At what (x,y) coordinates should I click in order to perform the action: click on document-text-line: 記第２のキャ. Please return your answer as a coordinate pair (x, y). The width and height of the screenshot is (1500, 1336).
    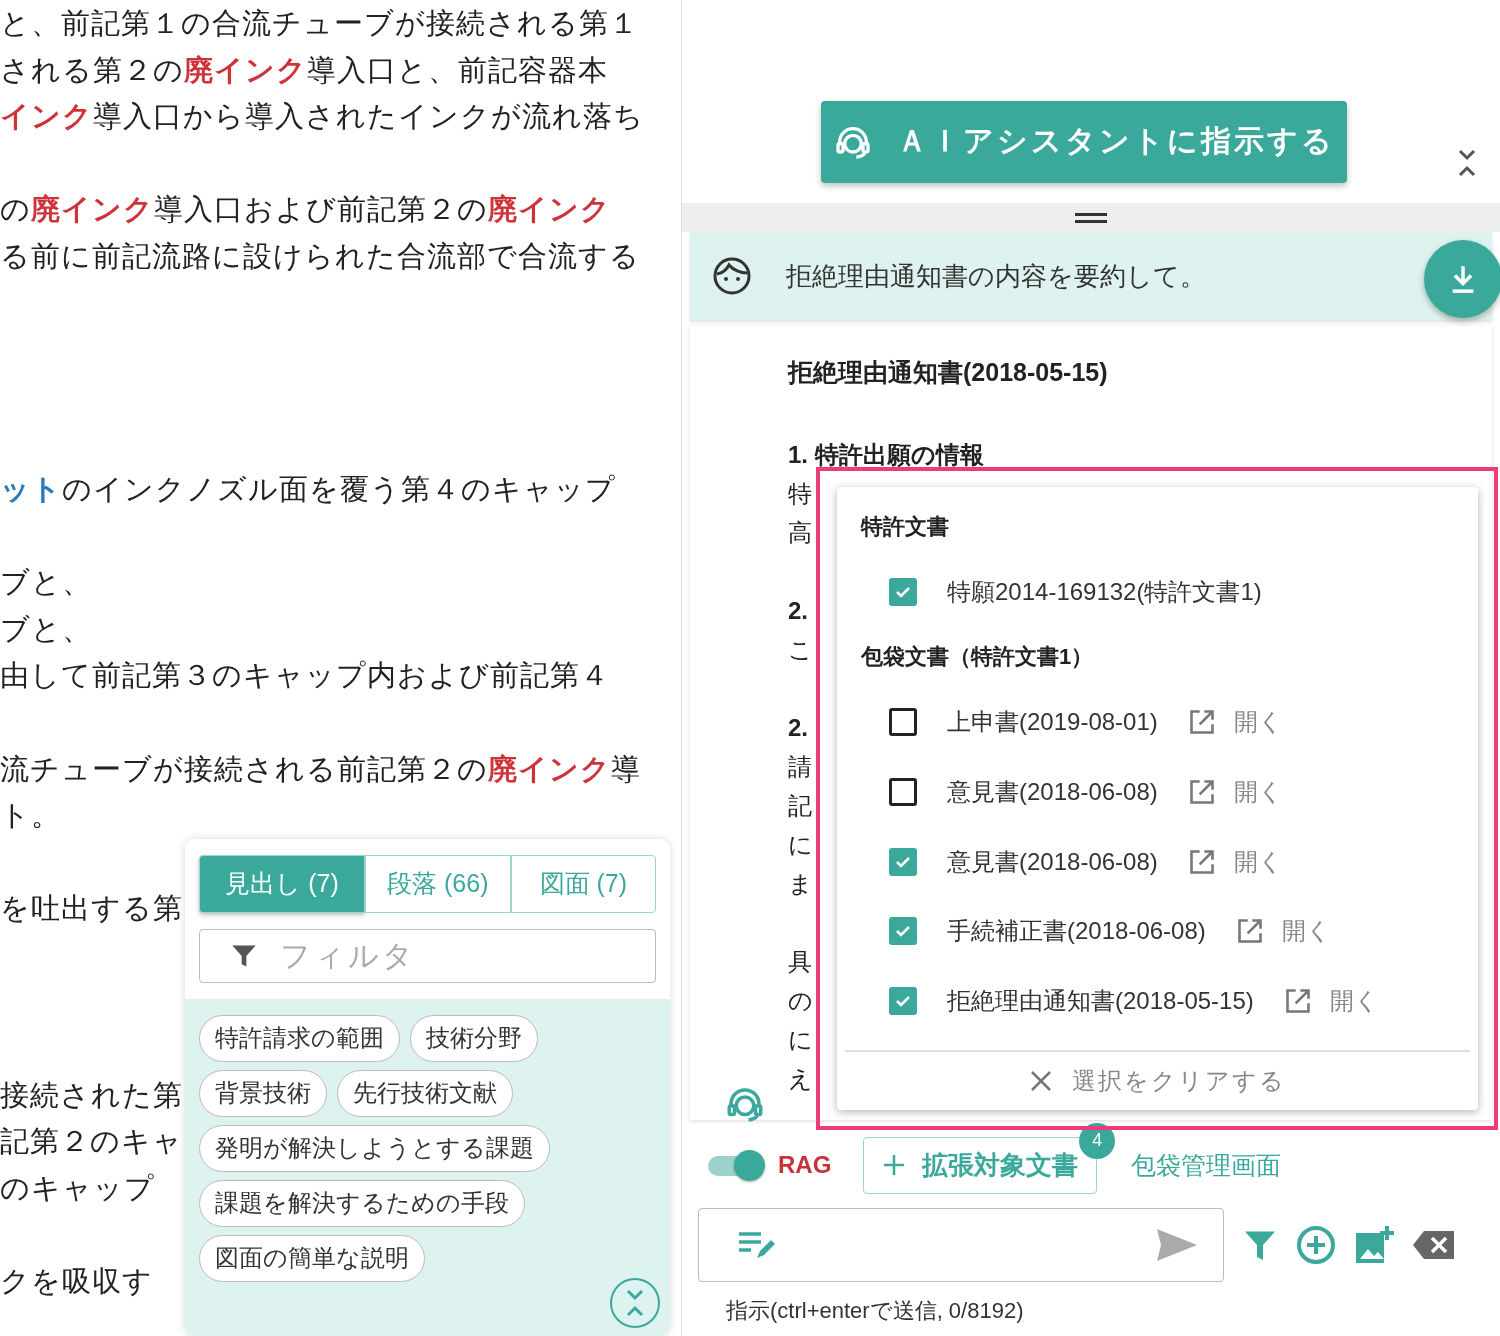
    Looking at the image, I should click on (92, 1142).